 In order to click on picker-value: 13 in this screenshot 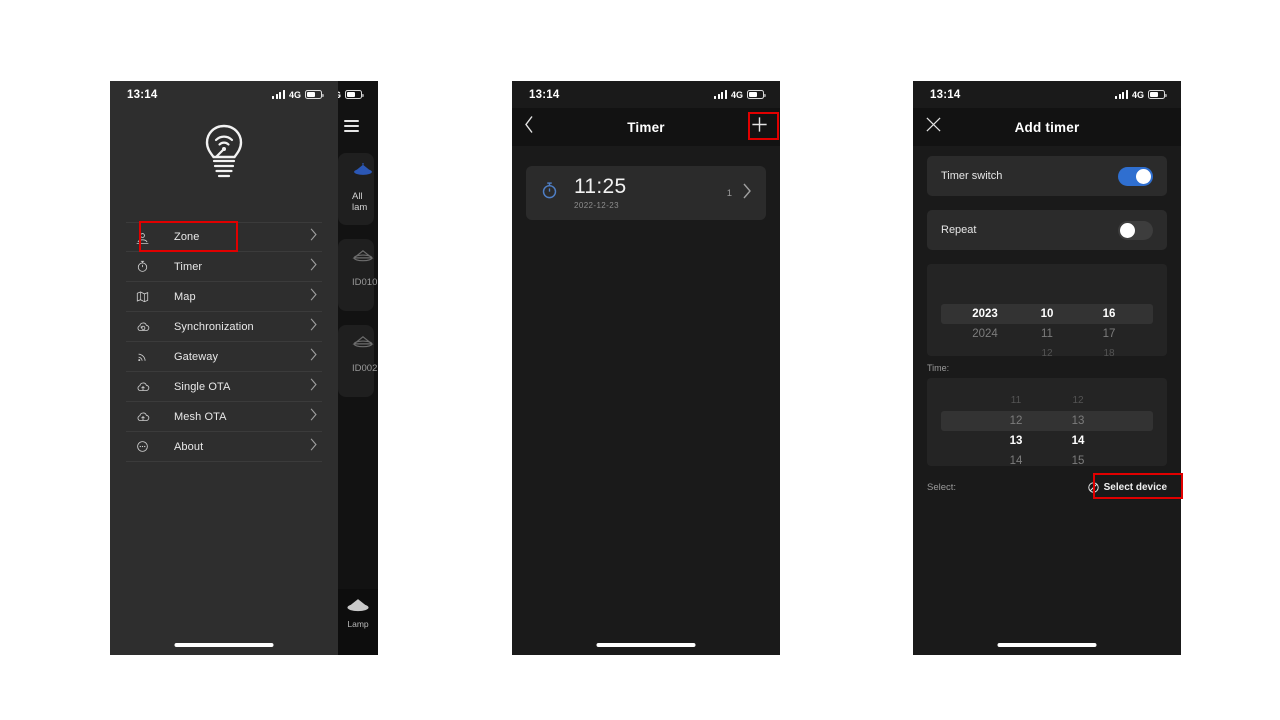, I will do `click(1078, 421)`.